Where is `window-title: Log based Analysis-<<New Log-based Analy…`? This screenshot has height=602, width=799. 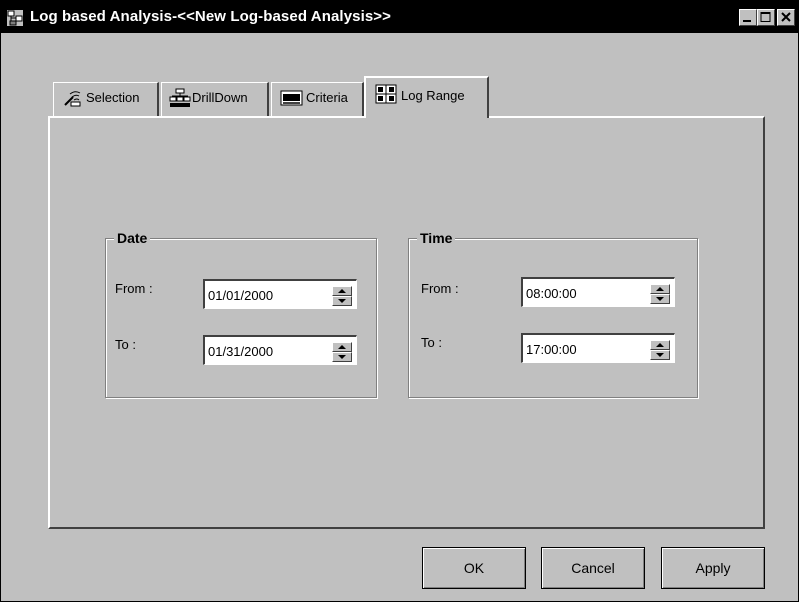 window-title: Log based Analysis-<<New Log-based Analy… is located at coordinates (211, 16).